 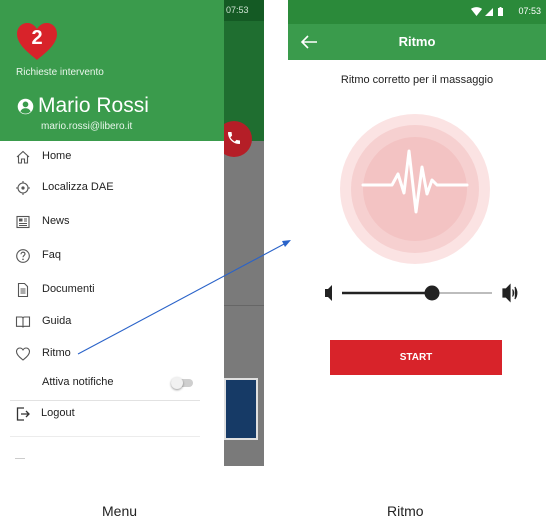 I want to click on status-icons, so click(x=487, y=11).